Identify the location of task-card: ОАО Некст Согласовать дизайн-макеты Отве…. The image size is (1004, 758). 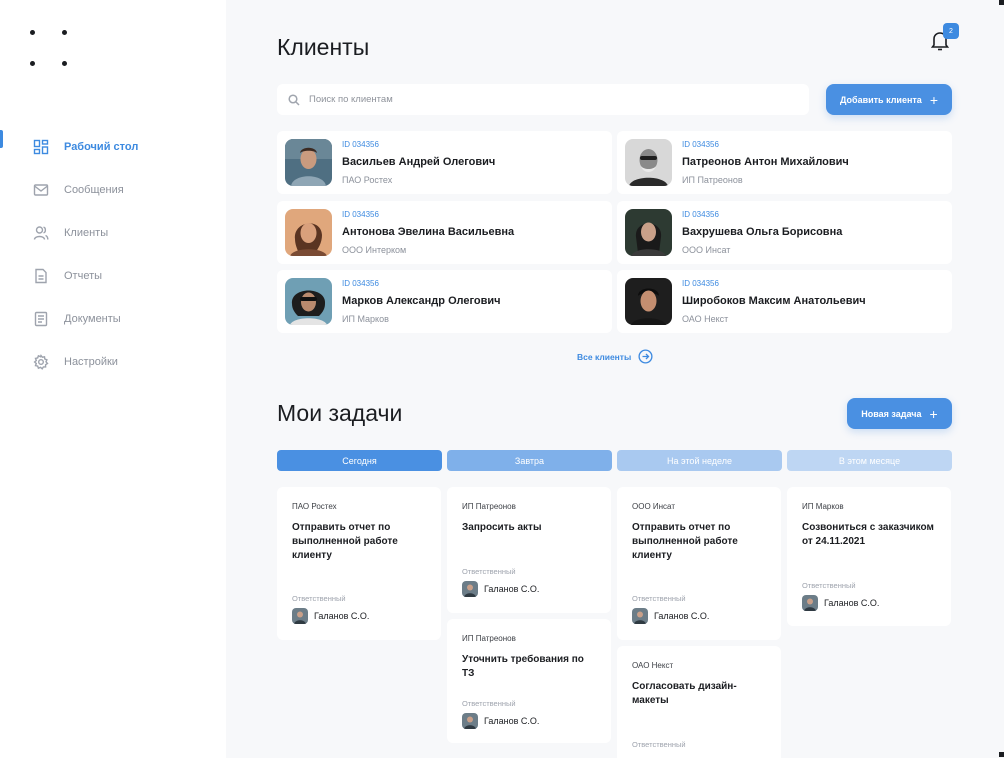
(699, 702).